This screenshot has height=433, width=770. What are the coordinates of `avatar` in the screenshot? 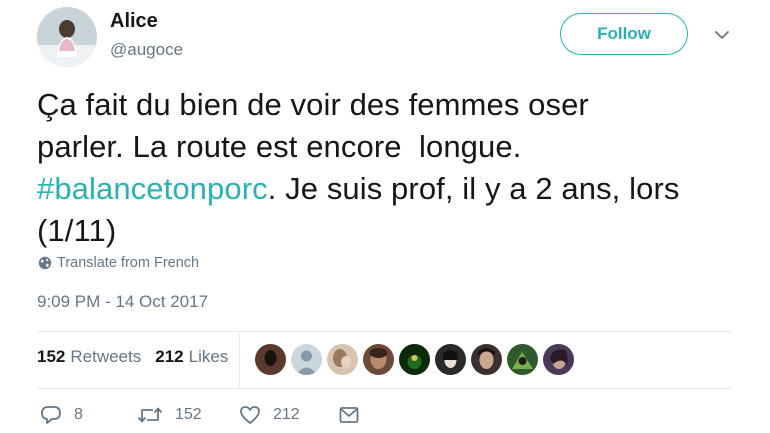 It's located at (67, 37).